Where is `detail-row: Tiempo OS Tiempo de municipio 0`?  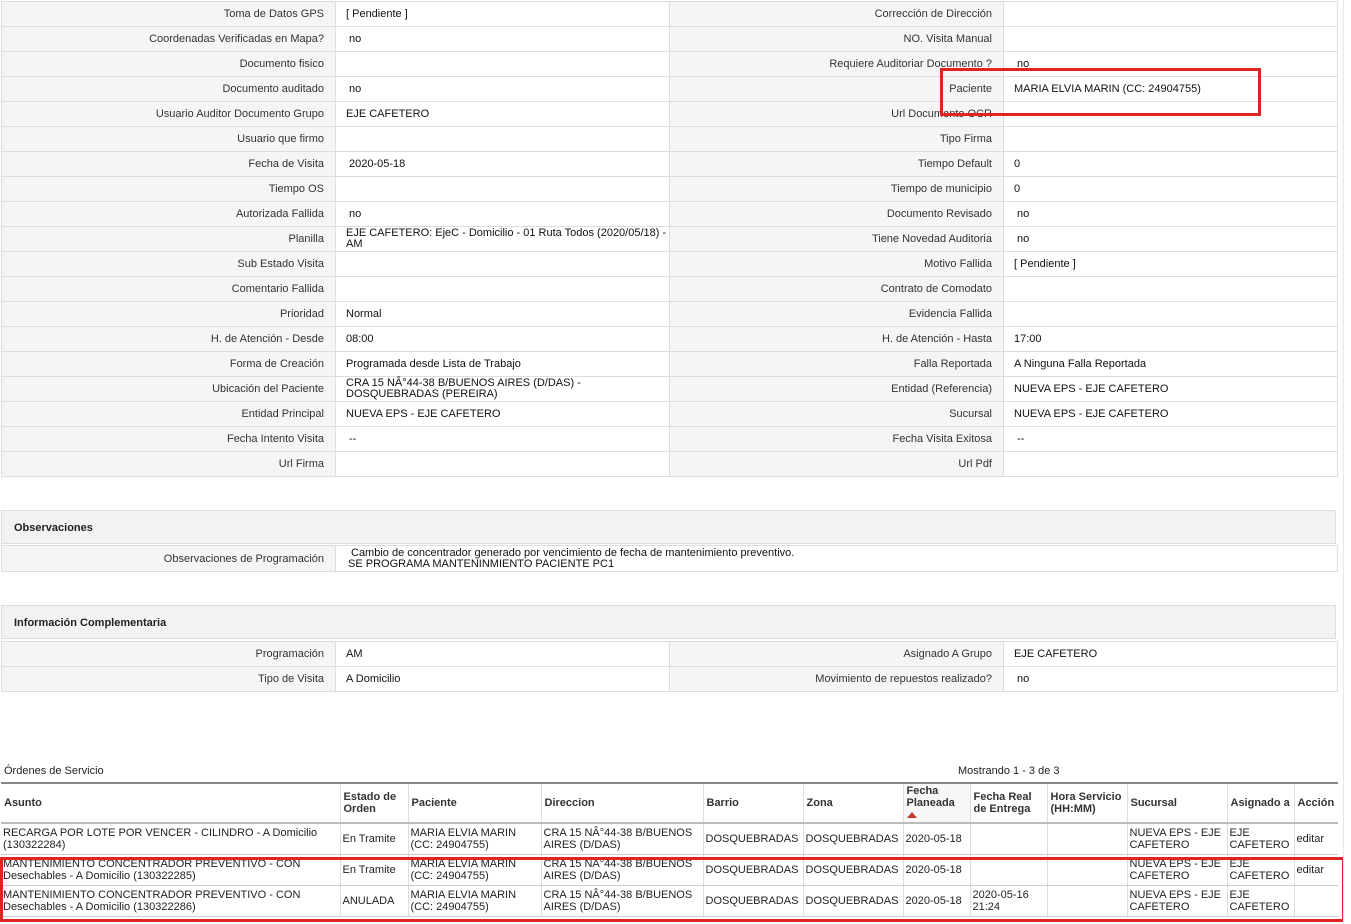 detail-row: Tiempo OS Tiempo de municipio 0 is located at coordinates (669, 189).